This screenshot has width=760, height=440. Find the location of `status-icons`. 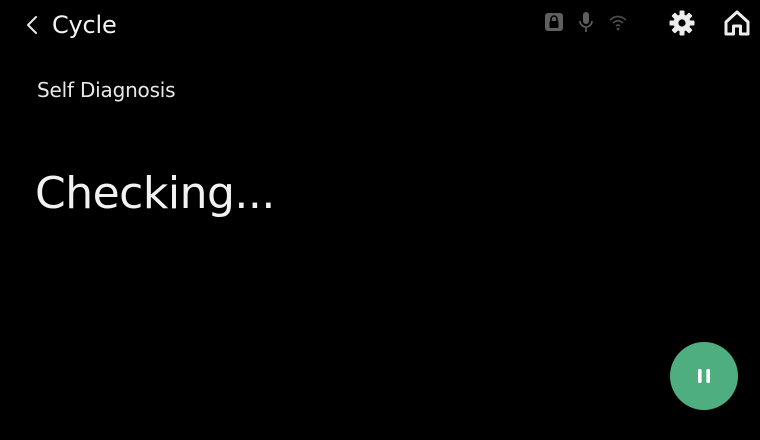

status-icons is located at coordinates (593, 22).